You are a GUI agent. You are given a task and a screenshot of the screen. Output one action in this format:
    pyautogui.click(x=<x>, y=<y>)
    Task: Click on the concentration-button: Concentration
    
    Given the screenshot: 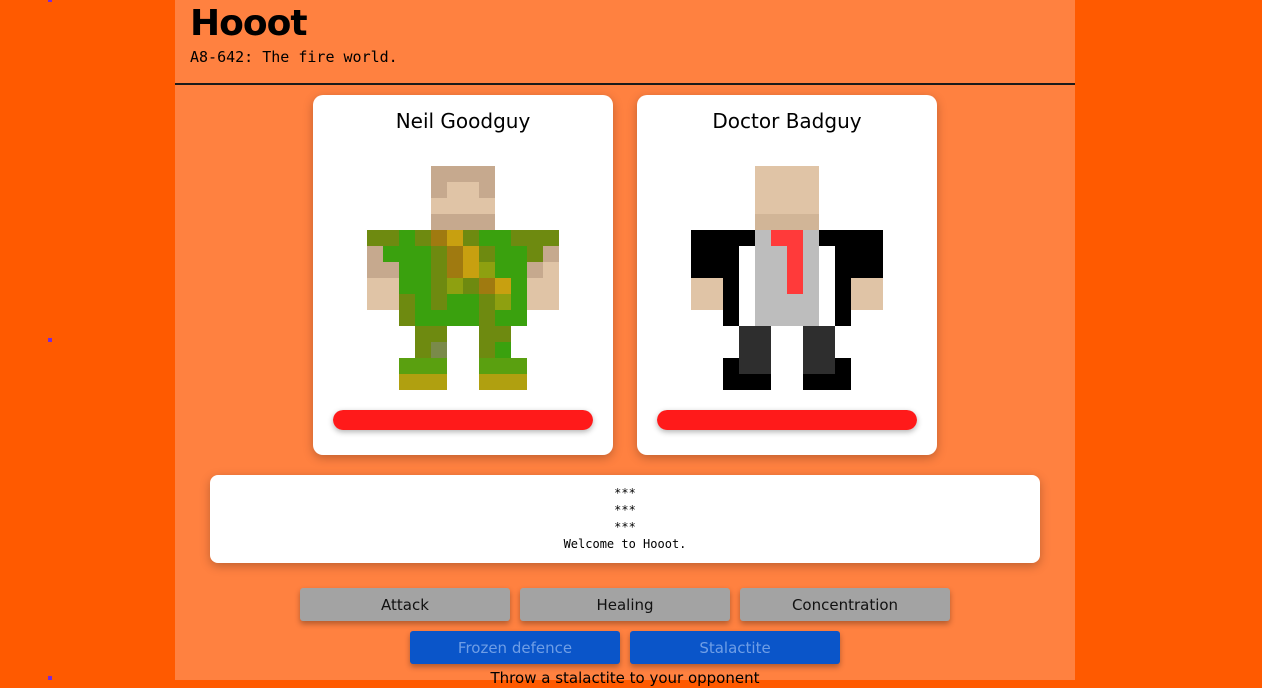 What is the action you would take?
    pyautogui.click(x=845, y=604)
    